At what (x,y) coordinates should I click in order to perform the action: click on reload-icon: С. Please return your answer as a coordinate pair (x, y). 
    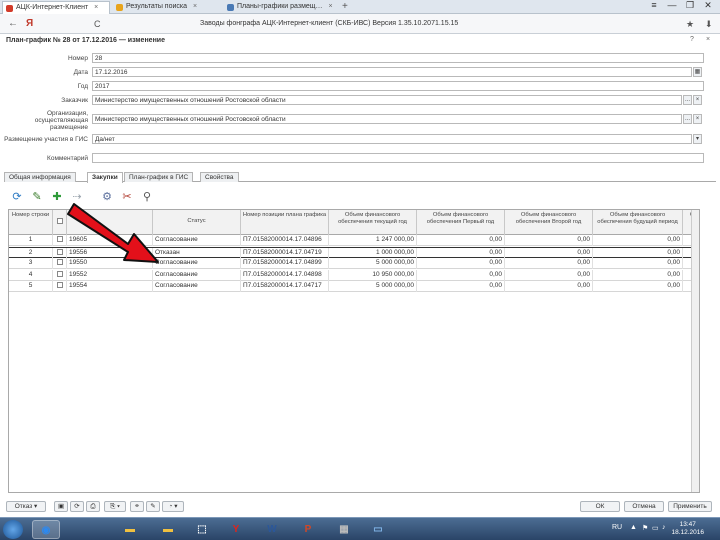
    Looking at the image, I should click on (97, 24).